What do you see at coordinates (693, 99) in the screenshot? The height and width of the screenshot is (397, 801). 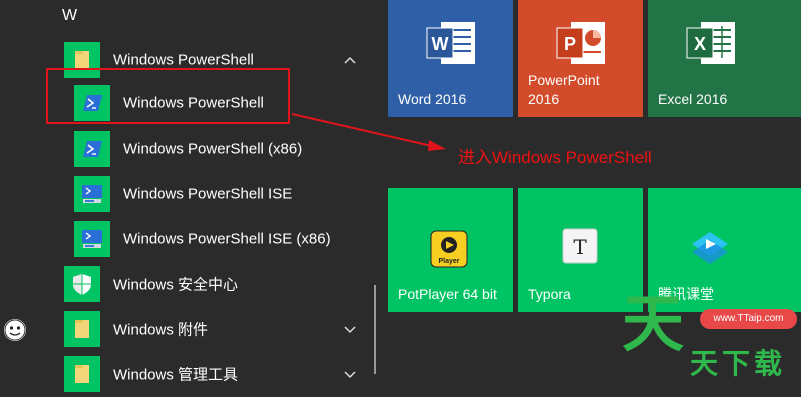 I see `tile-label: Excel 2016` at bounding box center [693, 99].